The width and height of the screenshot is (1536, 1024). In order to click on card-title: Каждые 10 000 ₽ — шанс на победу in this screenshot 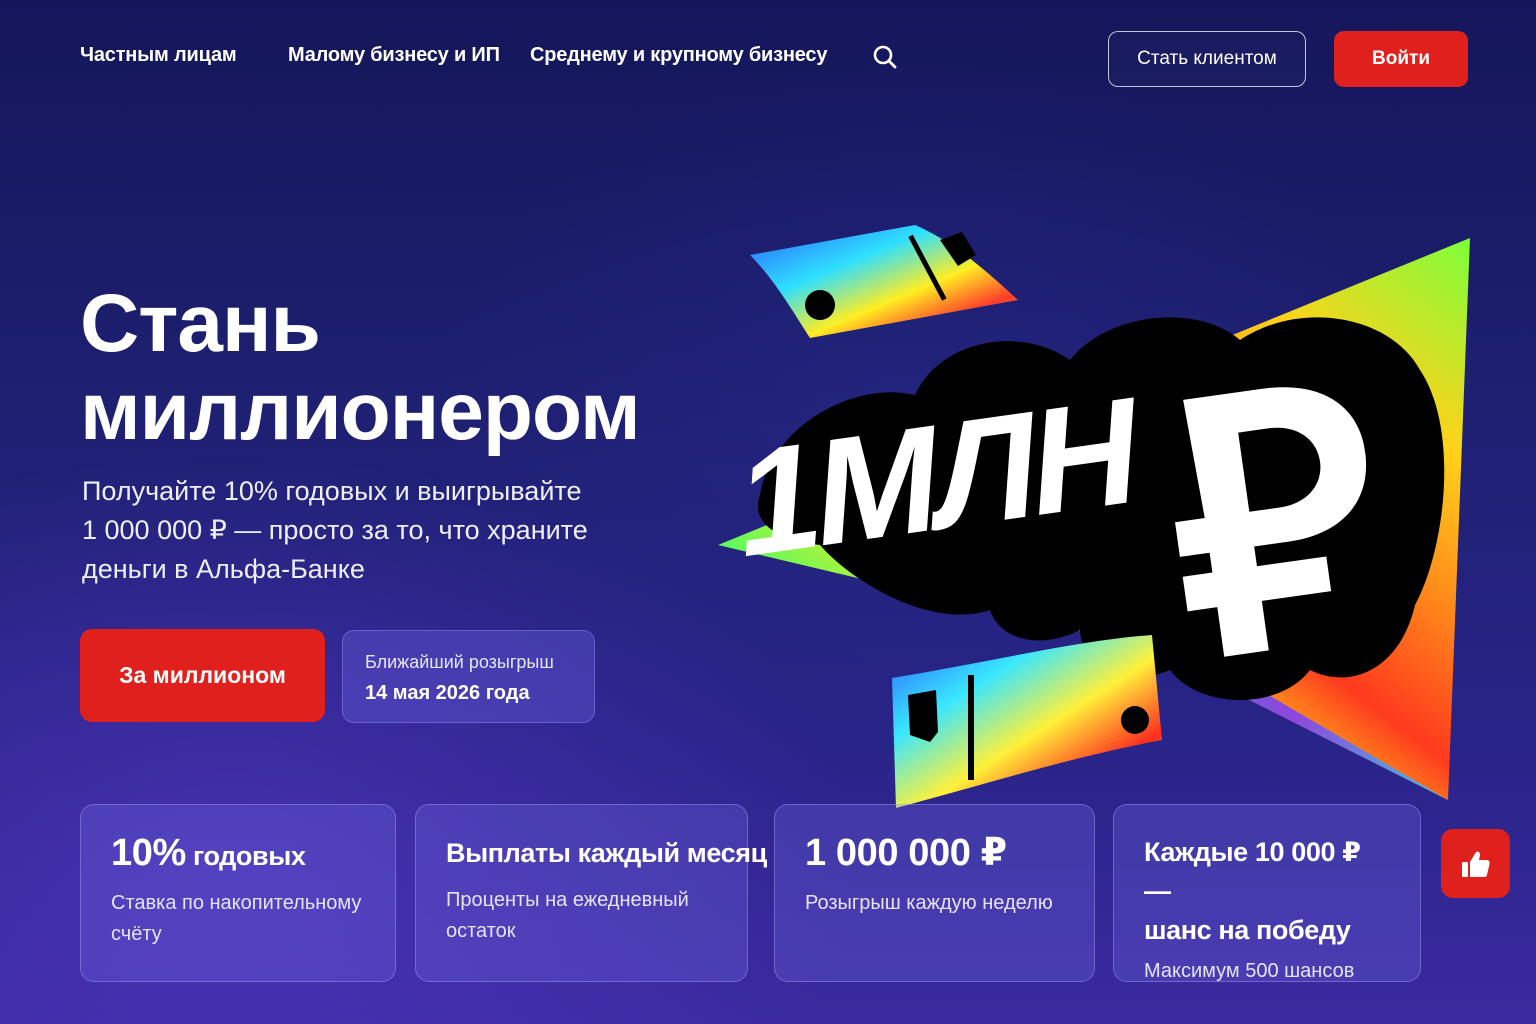, I will do `click(1267, 891)`.